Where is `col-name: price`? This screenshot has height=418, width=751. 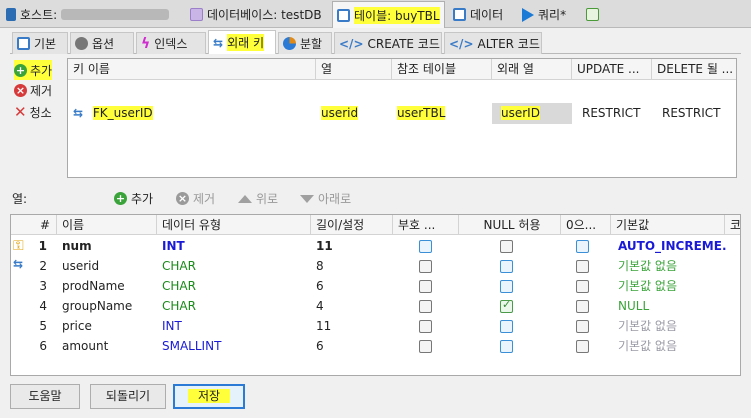
col-name: price is located at coordinates (107, 326).